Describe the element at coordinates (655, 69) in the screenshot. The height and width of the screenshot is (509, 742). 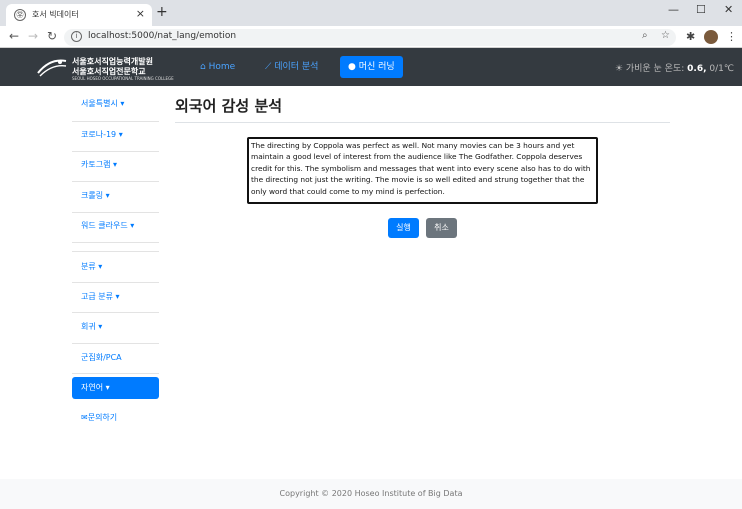
I see `temp-label: 가비운 눈 온도:` at that location.